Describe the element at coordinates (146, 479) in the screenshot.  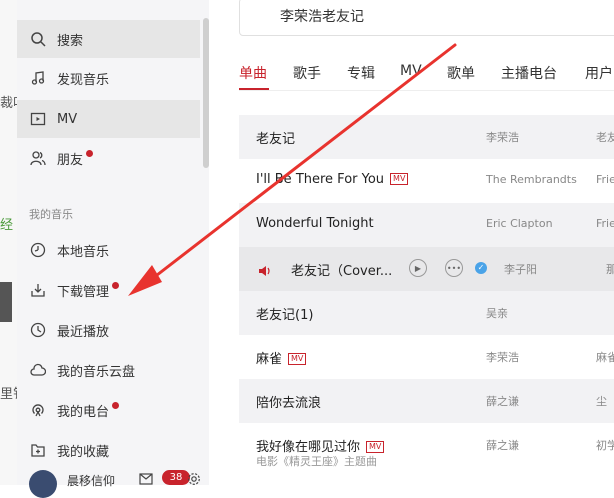
I see `mail-icon` at that location.